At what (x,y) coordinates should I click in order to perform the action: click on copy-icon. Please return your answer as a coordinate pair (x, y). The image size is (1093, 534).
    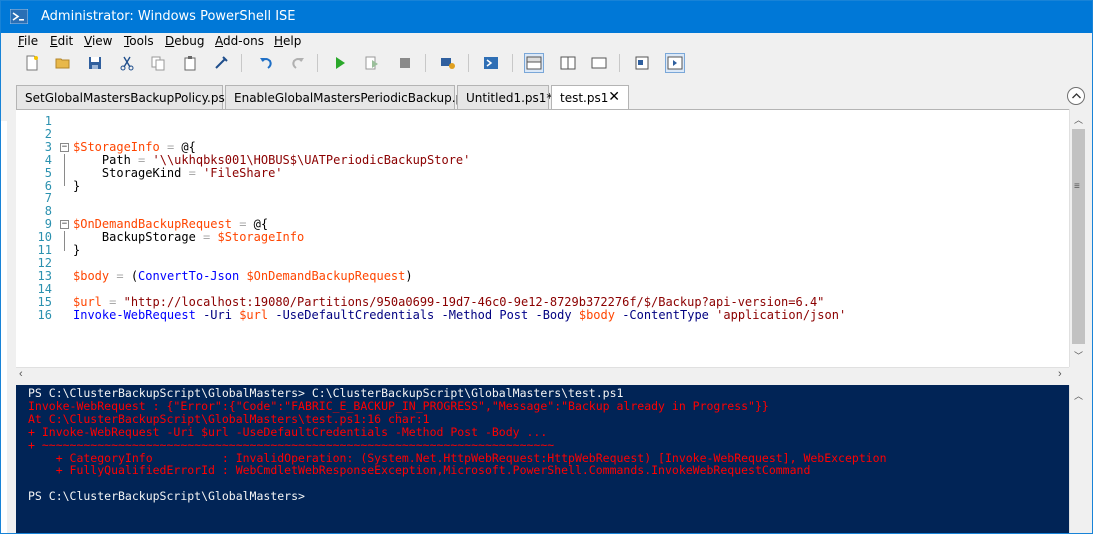
    Looking at the image, I should click on (158, 63).